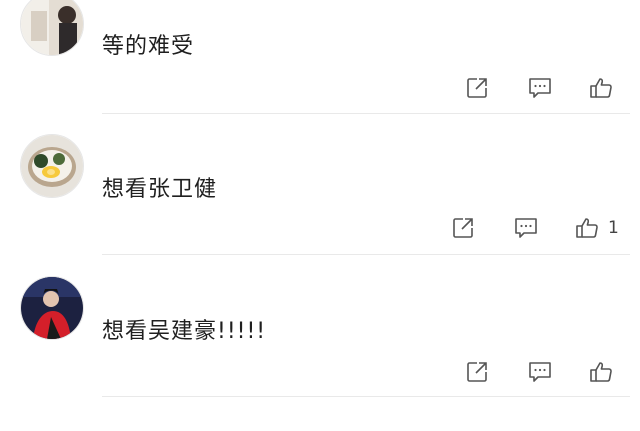 Image resolution: width=640 pixels, height=431 pixels. Describe the element at coordinates (540, 228) in the screenshot. I see `comment-actions: 1` at that location.